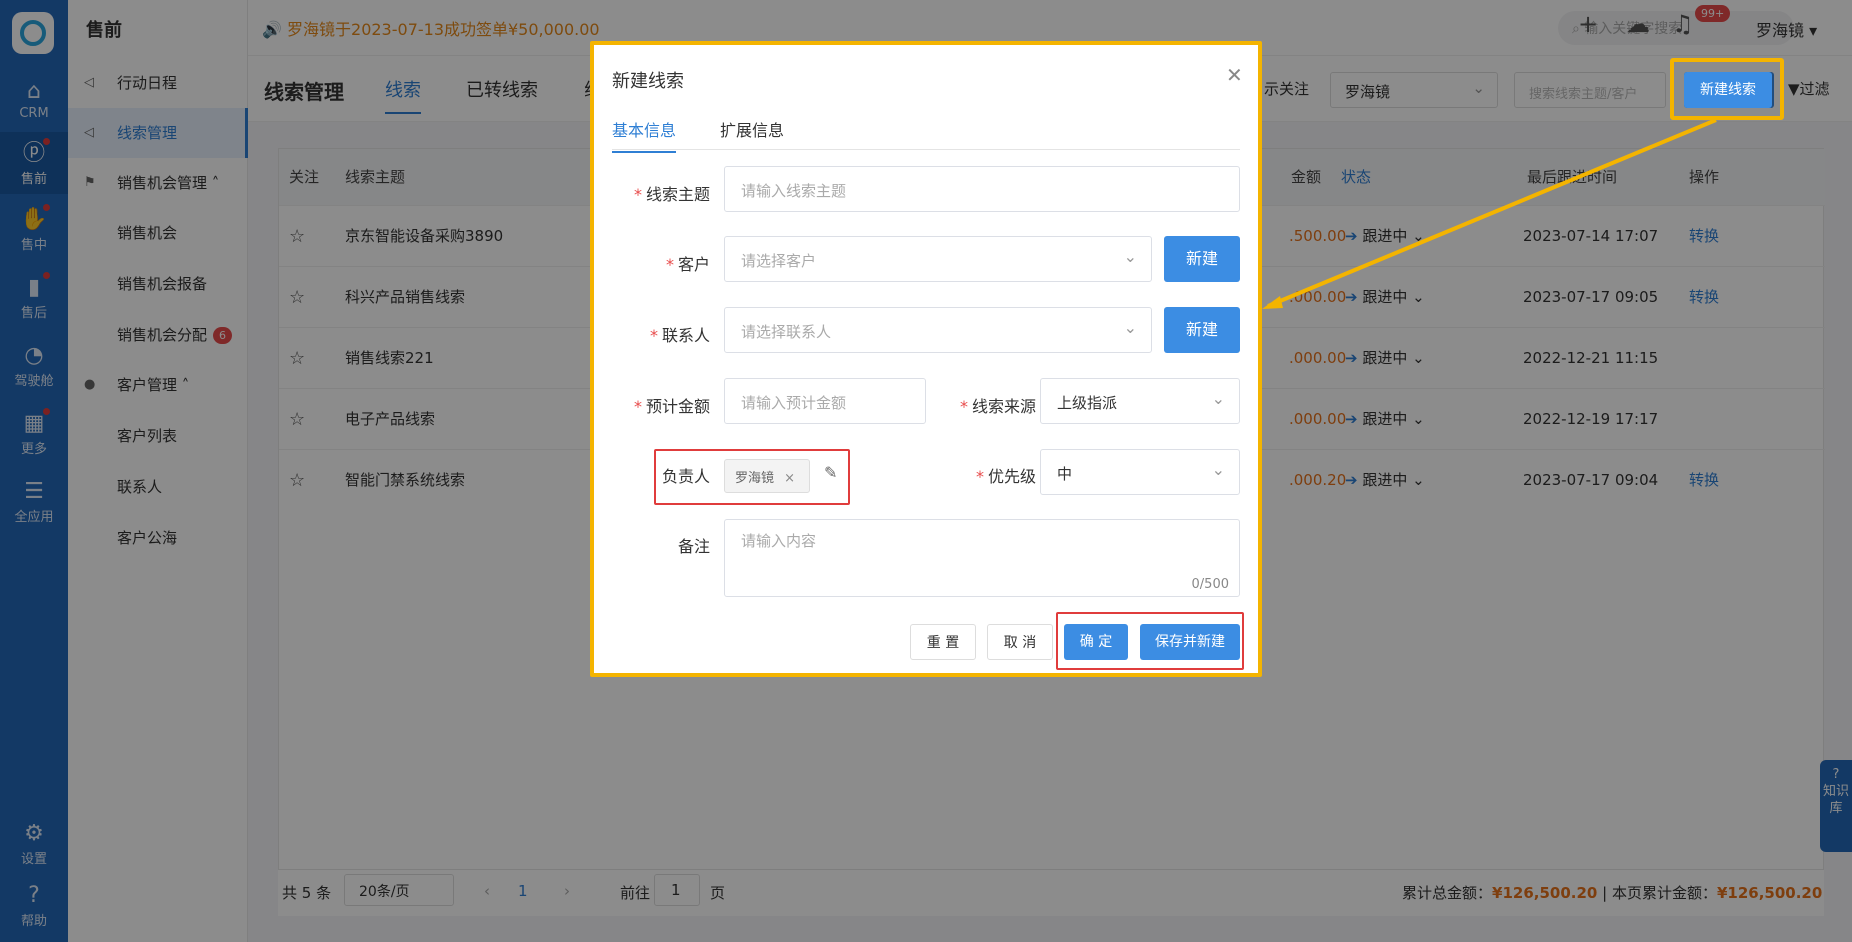 The height and width of the screenshot is (942, 1852). I want to click on cancel-button: 取 消, so click(1020, 642).